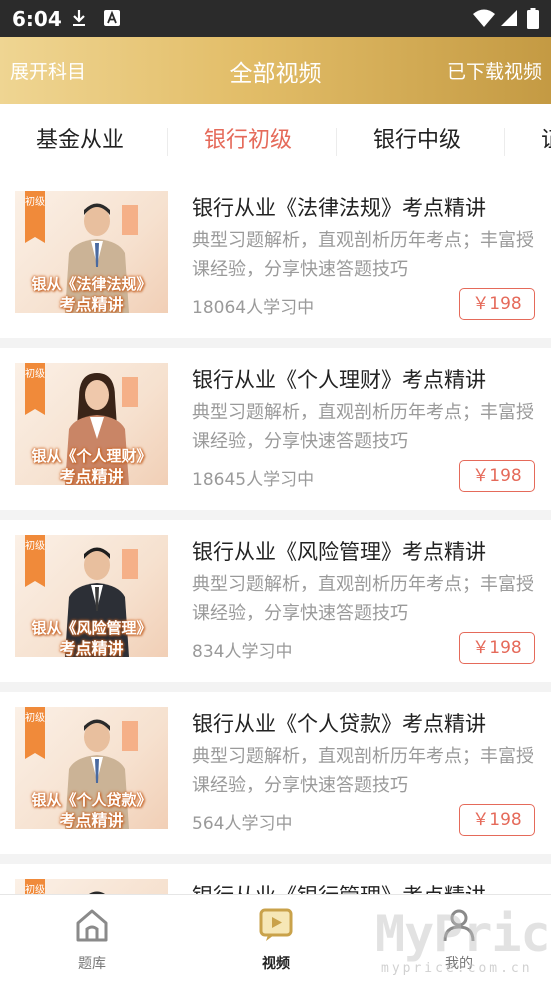 The height and width of the screenshot is (982, 551). I want to click on course-card: 初级 银行从业《银行管理》考点精讲, so click(275, 879).